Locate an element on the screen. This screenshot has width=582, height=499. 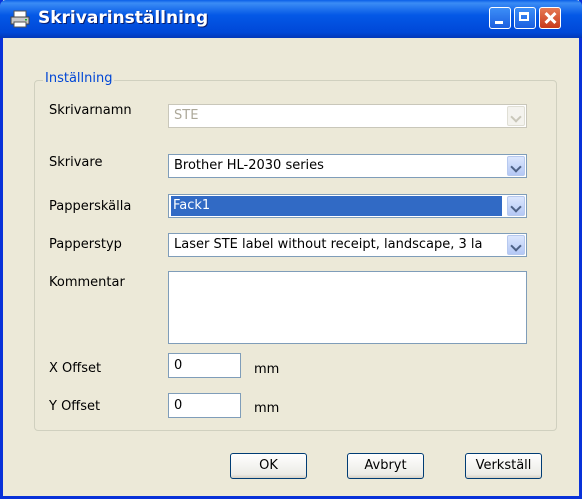
x-offset-input: 0 is located at coordinates (204, 365).